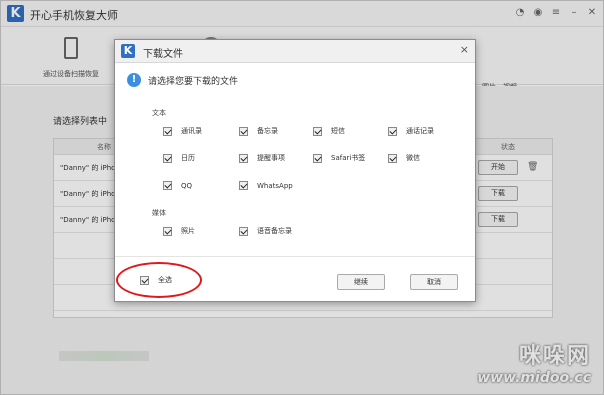 The height and width of the screenshot is (395, 604). Describe the element at coordinates (179, 158) in the screenshot. I see `option-calendar: 日历` at that location.